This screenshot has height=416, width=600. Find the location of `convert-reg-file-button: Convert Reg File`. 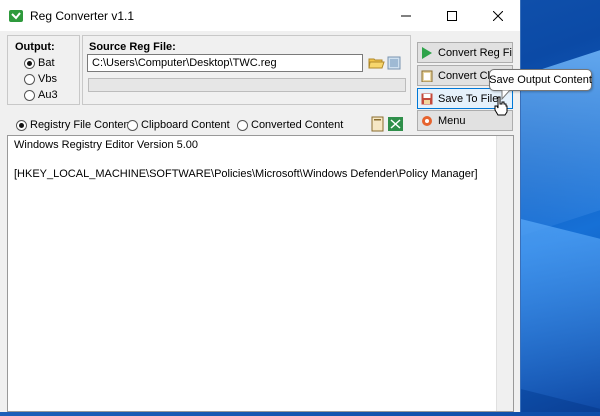

convert-reg-file-button: Convert Reg File is located at coordinates (465, 52).